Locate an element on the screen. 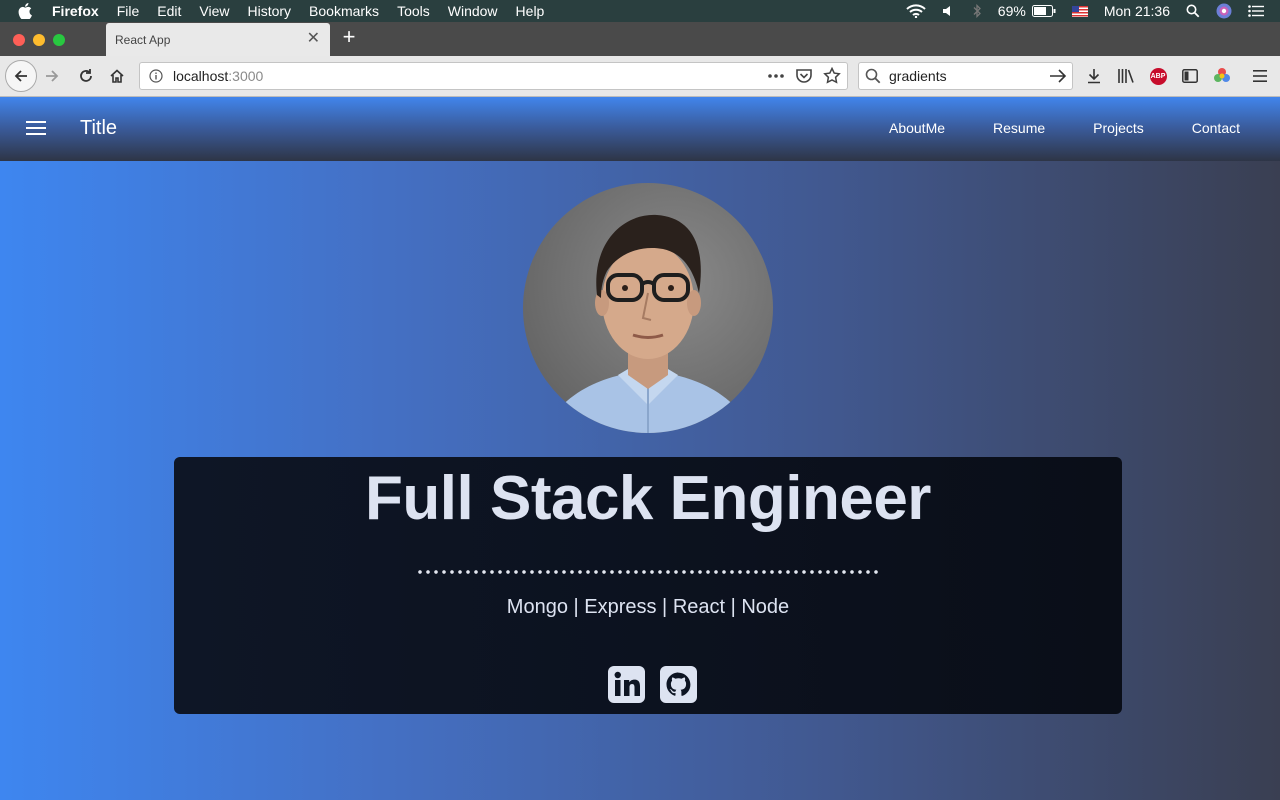 This screenshot has width=1280, height=800. app-bar: Title AboutMe Resume Projects Contact is located at coordinates (640, 129).